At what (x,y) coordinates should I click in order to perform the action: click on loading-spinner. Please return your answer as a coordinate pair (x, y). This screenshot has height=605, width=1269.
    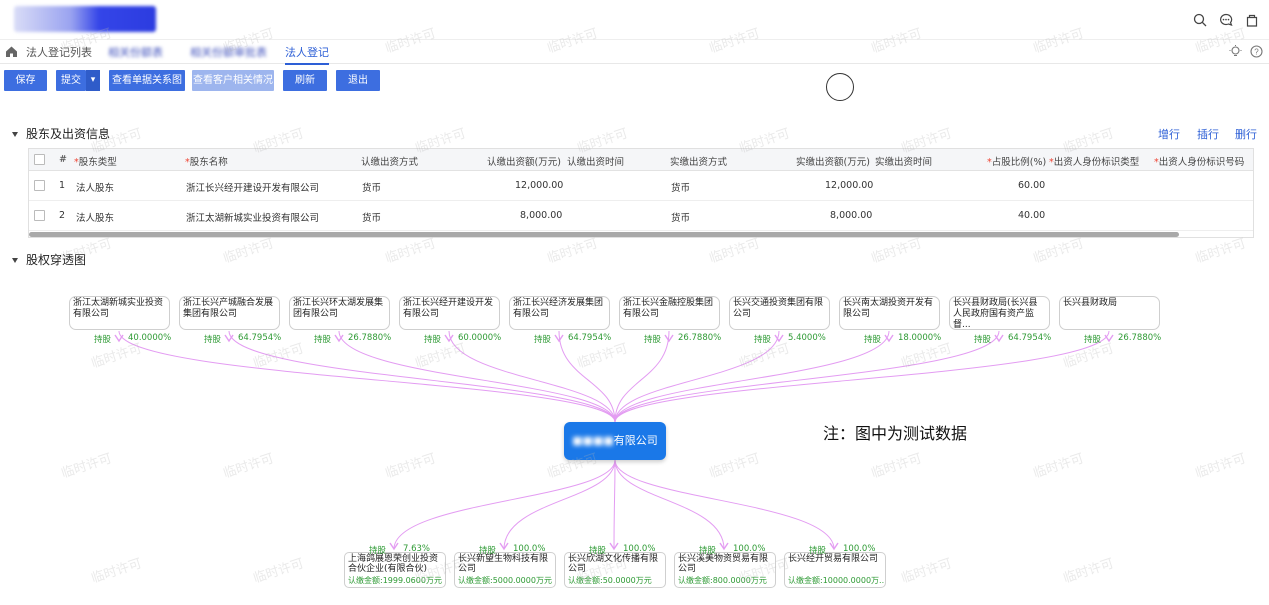
    Looking at the image, I should click on (840, 87).